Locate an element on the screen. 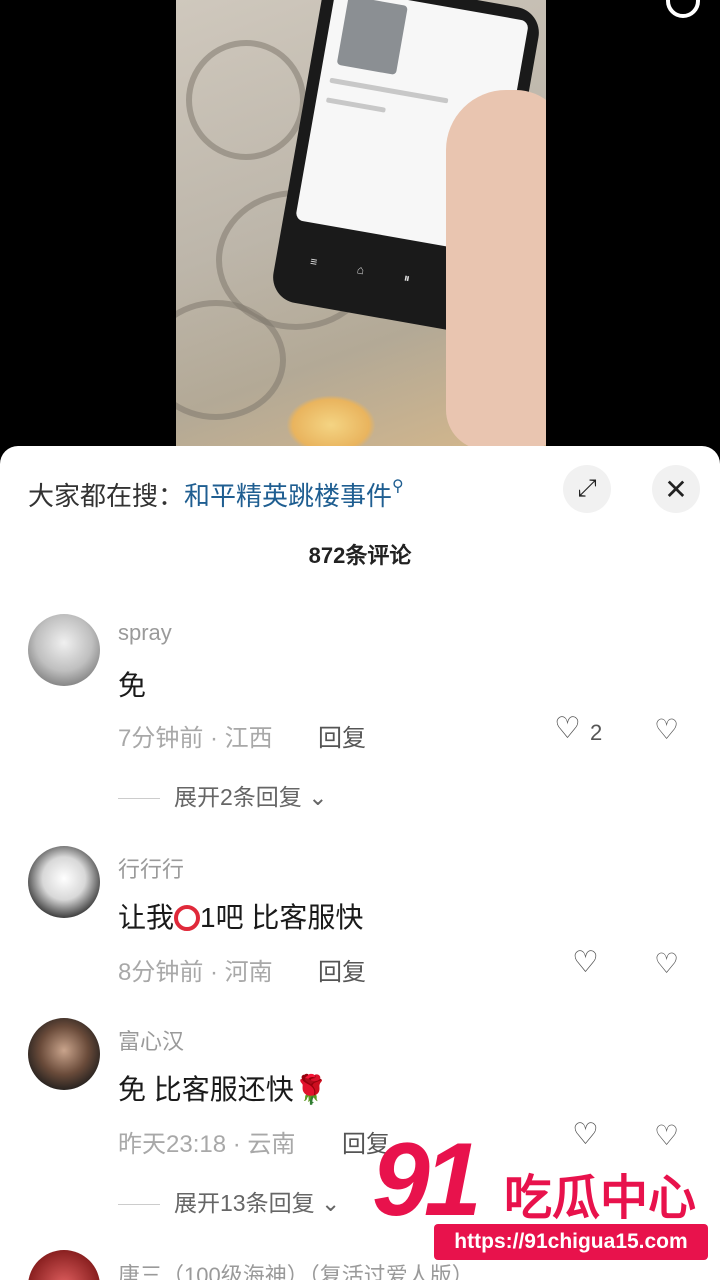 This screenshot has height=1280, width=720. search-suggestion: 大家都在搜：和平精英跳楼事件⚲ is located at coordinates (216, 494).